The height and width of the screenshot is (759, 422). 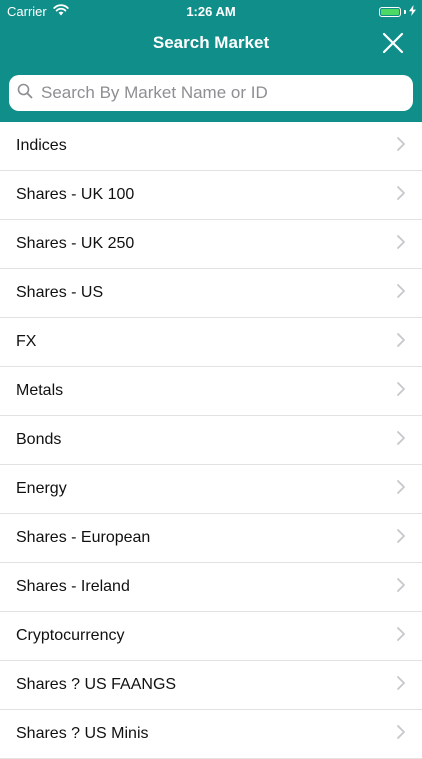 I want to click on status-time: 1:26 AM, so click(x=211, y=11).